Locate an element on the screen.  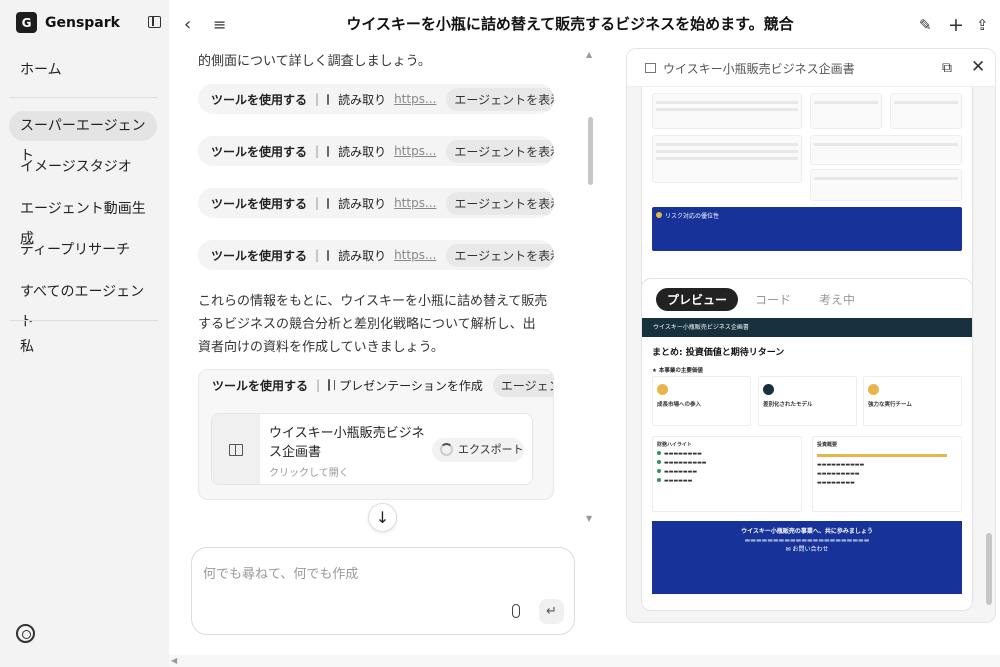
tab-thinking: 考え中 is located at coordinates (837, 299).